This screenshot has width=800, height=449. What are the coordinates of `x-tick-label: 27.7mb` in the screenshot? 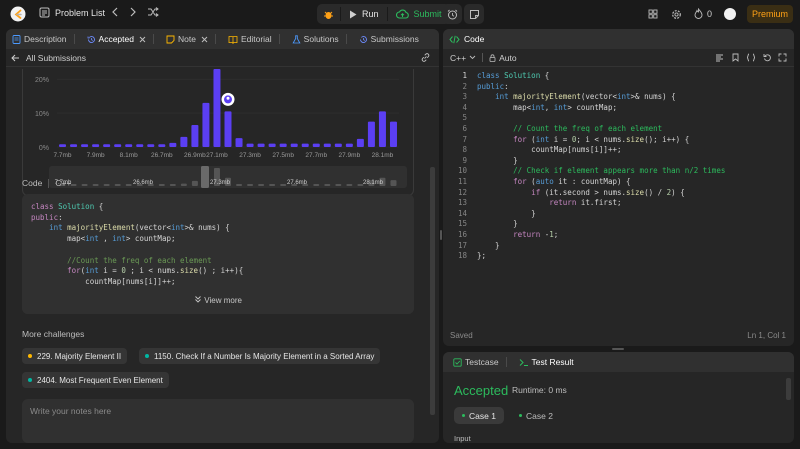 It's located at (316, 155).